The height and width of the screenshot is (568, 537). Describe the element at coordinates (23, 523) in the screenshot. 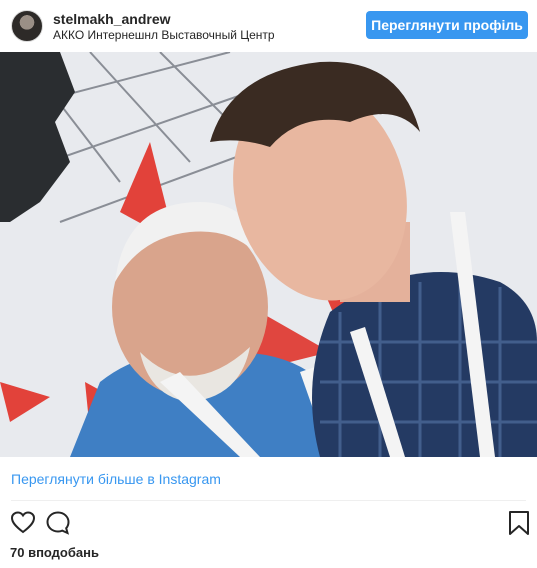

I see `heart-icon` at that location.